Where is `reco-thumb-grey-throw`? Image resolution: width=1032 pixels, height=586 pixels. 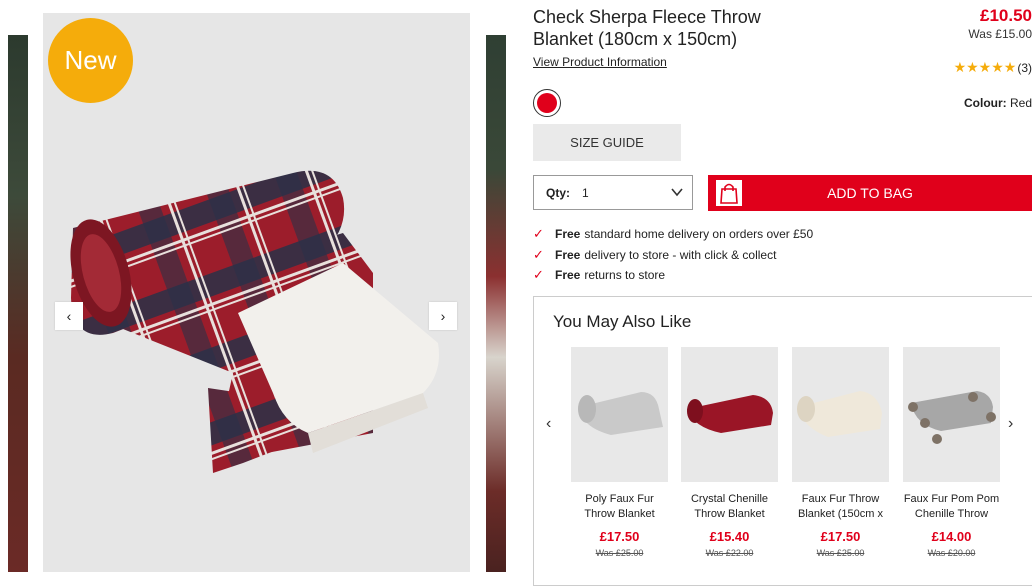 reco-thumb-grey-throw is located at coordinates (619, 414).